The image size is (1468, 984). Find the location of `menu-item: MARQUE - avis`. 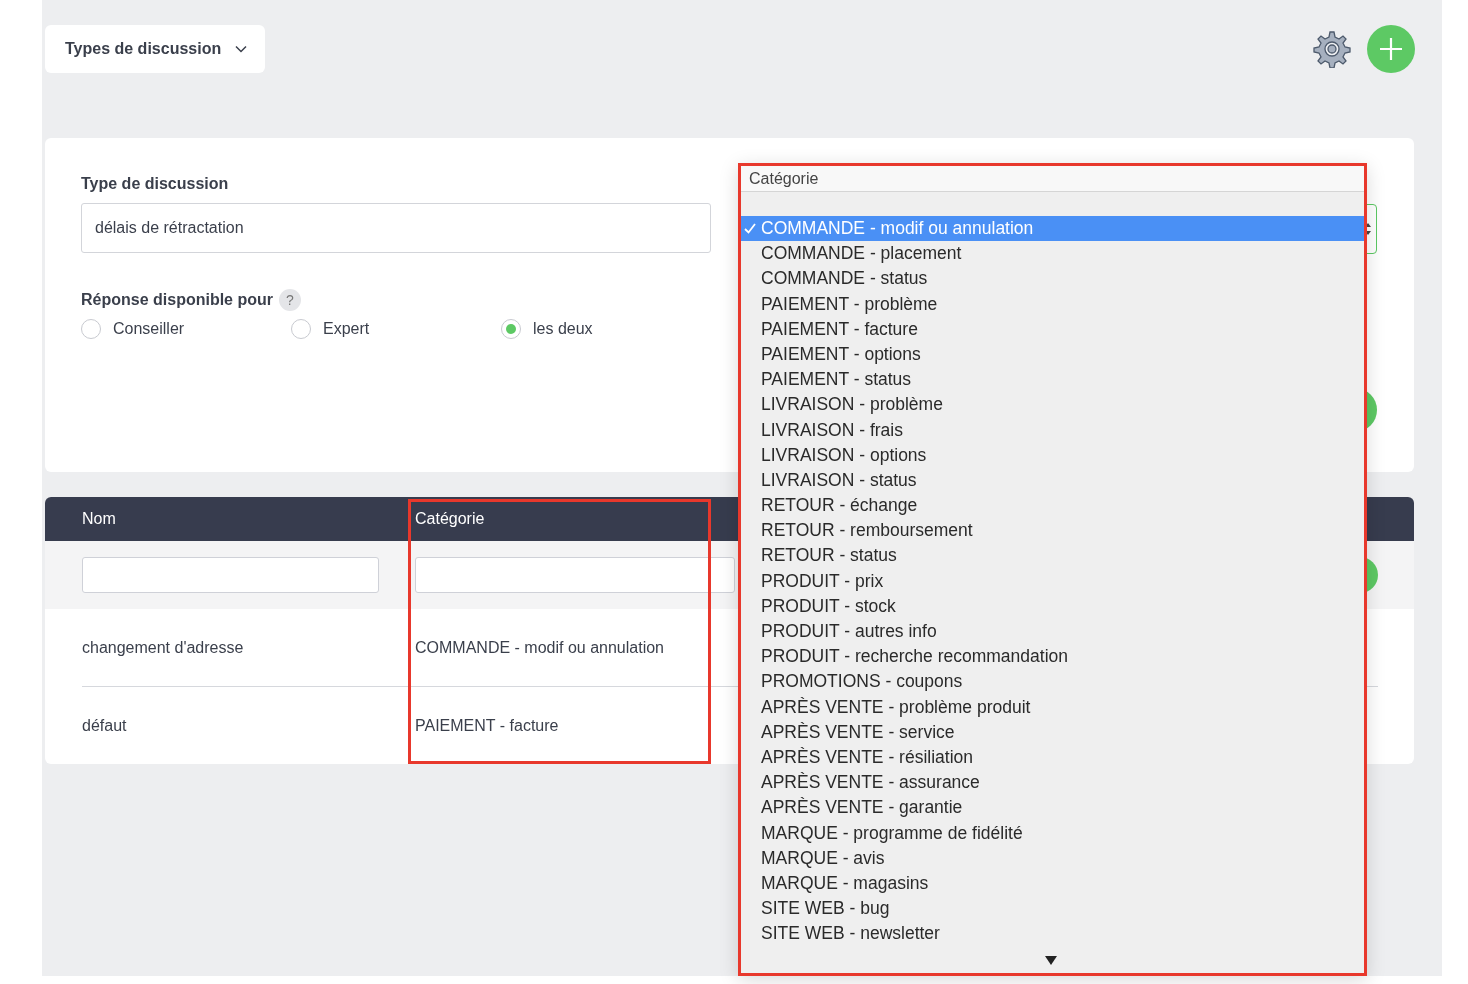

menu-item: MARQUE - avis is located at coordinates (1052, 858).